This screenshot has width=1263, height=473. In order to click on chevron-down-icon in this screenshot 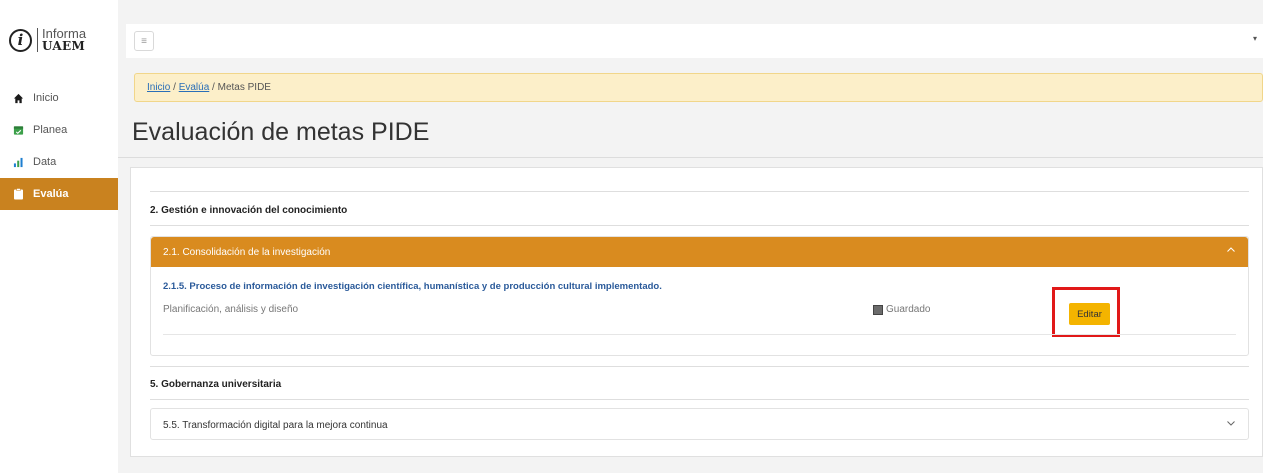, I will do `click(1231, 424)`.